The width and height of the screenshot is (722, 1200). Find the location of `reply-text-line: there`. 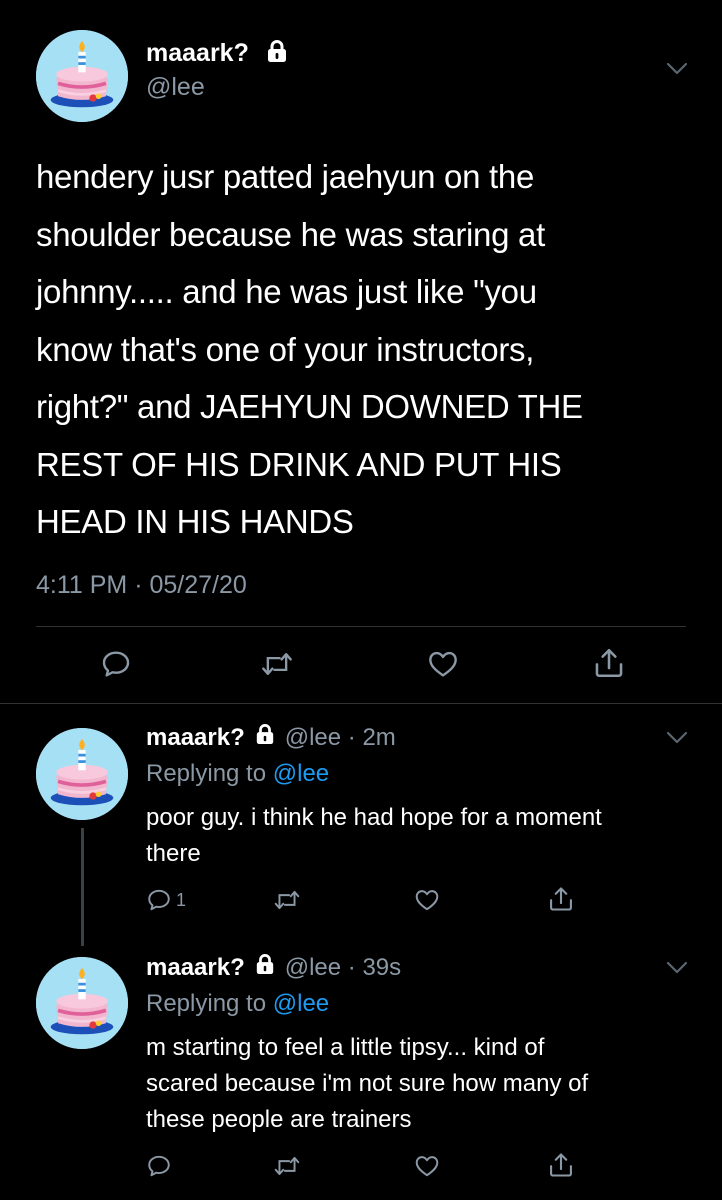

reply-text-line: there is located at coordinates (173, 853).